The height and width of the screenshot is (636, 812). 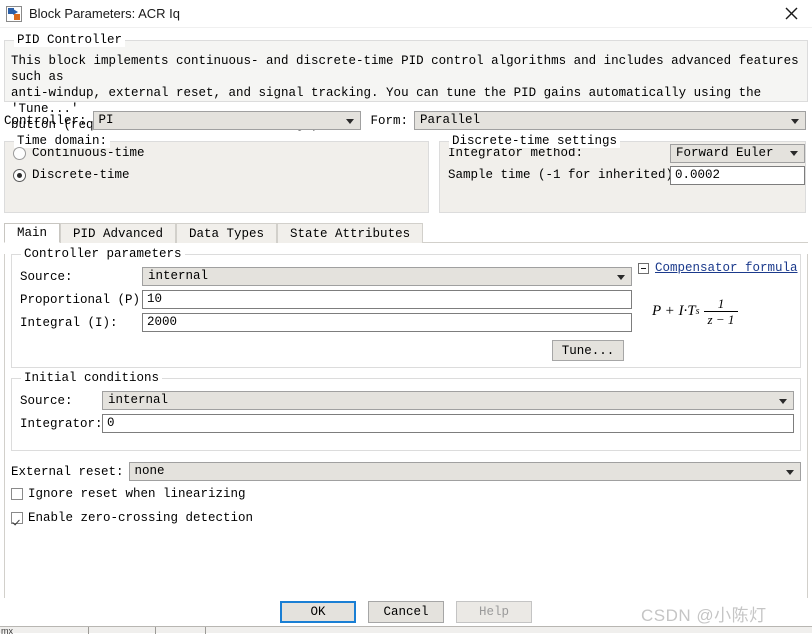 I want to click on description-legend: PID Controller, so click(x=70, y=40).